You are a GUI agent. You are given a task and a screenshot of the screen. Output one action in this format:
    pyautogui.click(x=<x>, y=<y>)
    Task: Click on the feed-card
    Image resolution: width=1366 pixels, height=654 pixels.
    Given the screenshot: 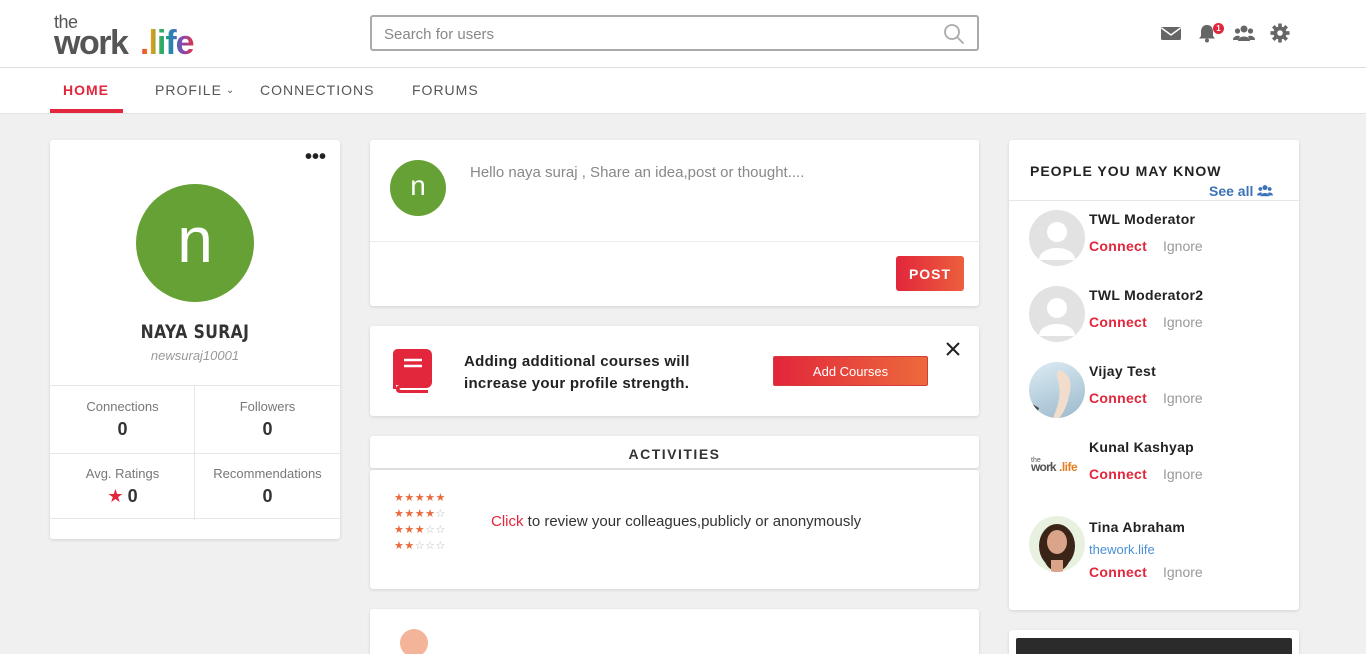 What is the action you would take?
    pyautogui.click(x=674, y=631)
    